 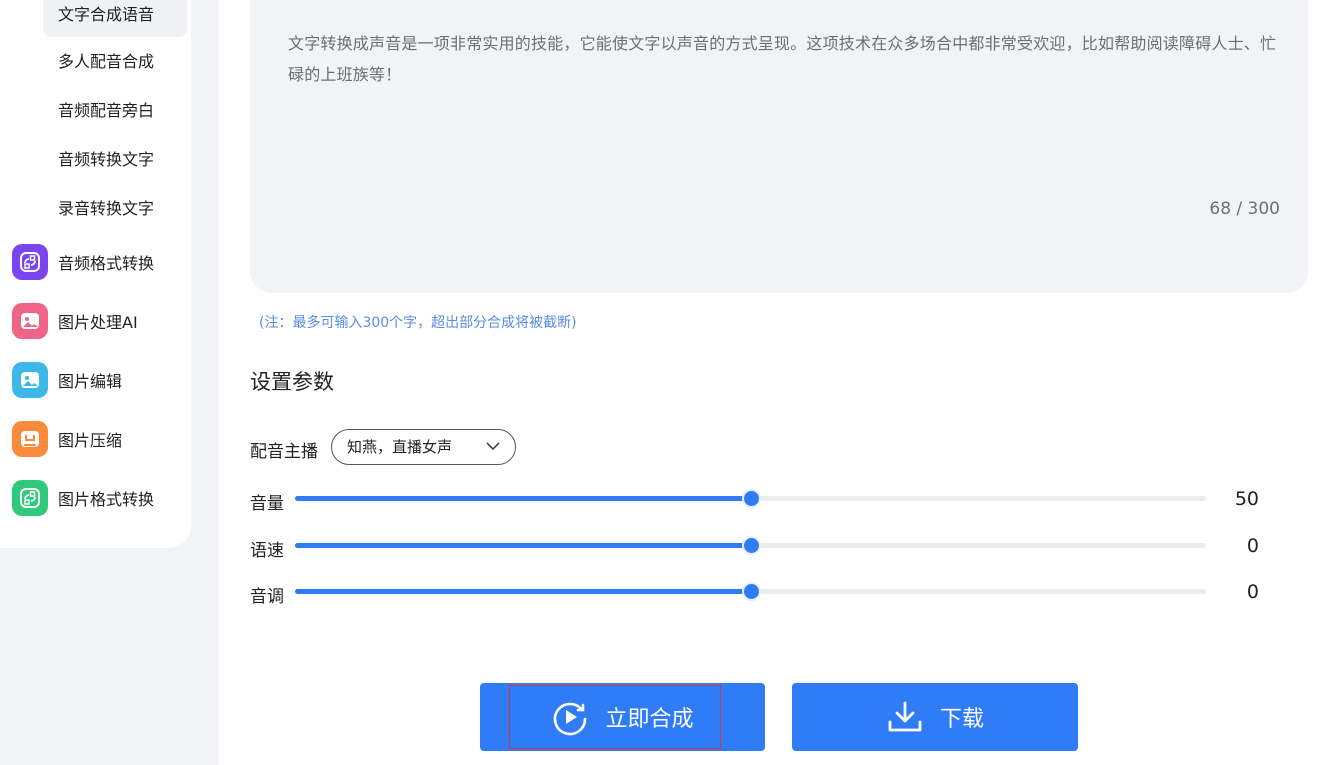 I want to click on speed-slider-thumb, so click(x=751, y=545).